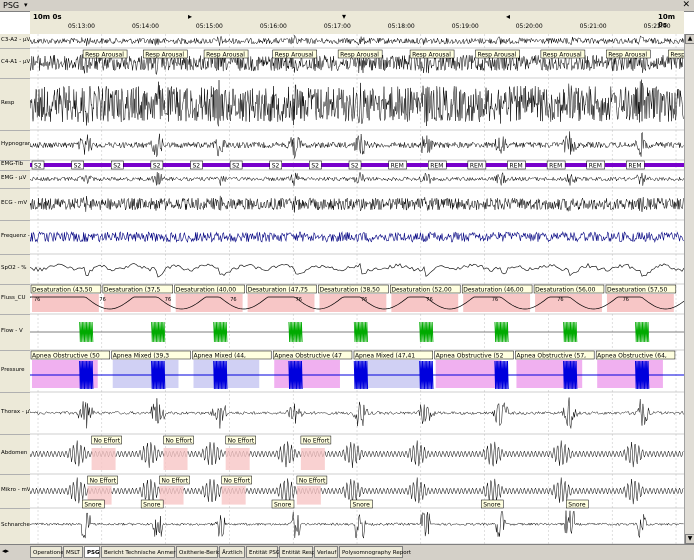 The image size is (694, 560). Describe the element at coordinates (15, 268) in the screenshot. I see `channel-label: SpO2 - %` at that location.